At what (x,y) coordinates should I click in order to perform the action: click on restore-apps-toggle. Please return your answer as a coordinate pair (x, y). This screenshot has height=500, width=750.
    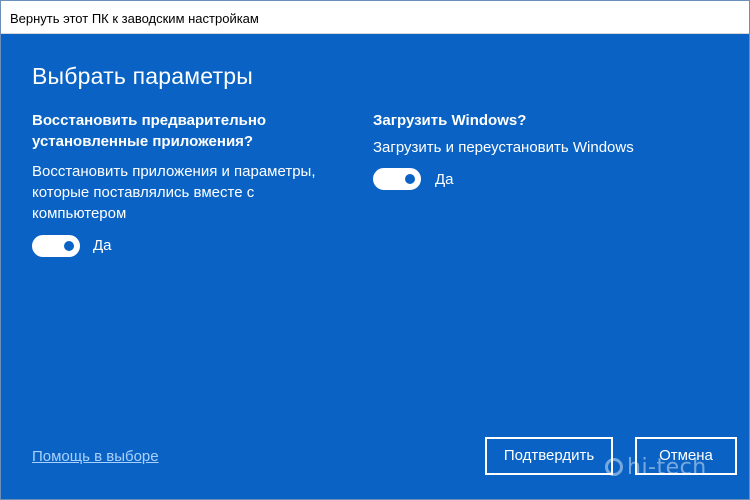
    Looking at the image, I should click on (56, 246).